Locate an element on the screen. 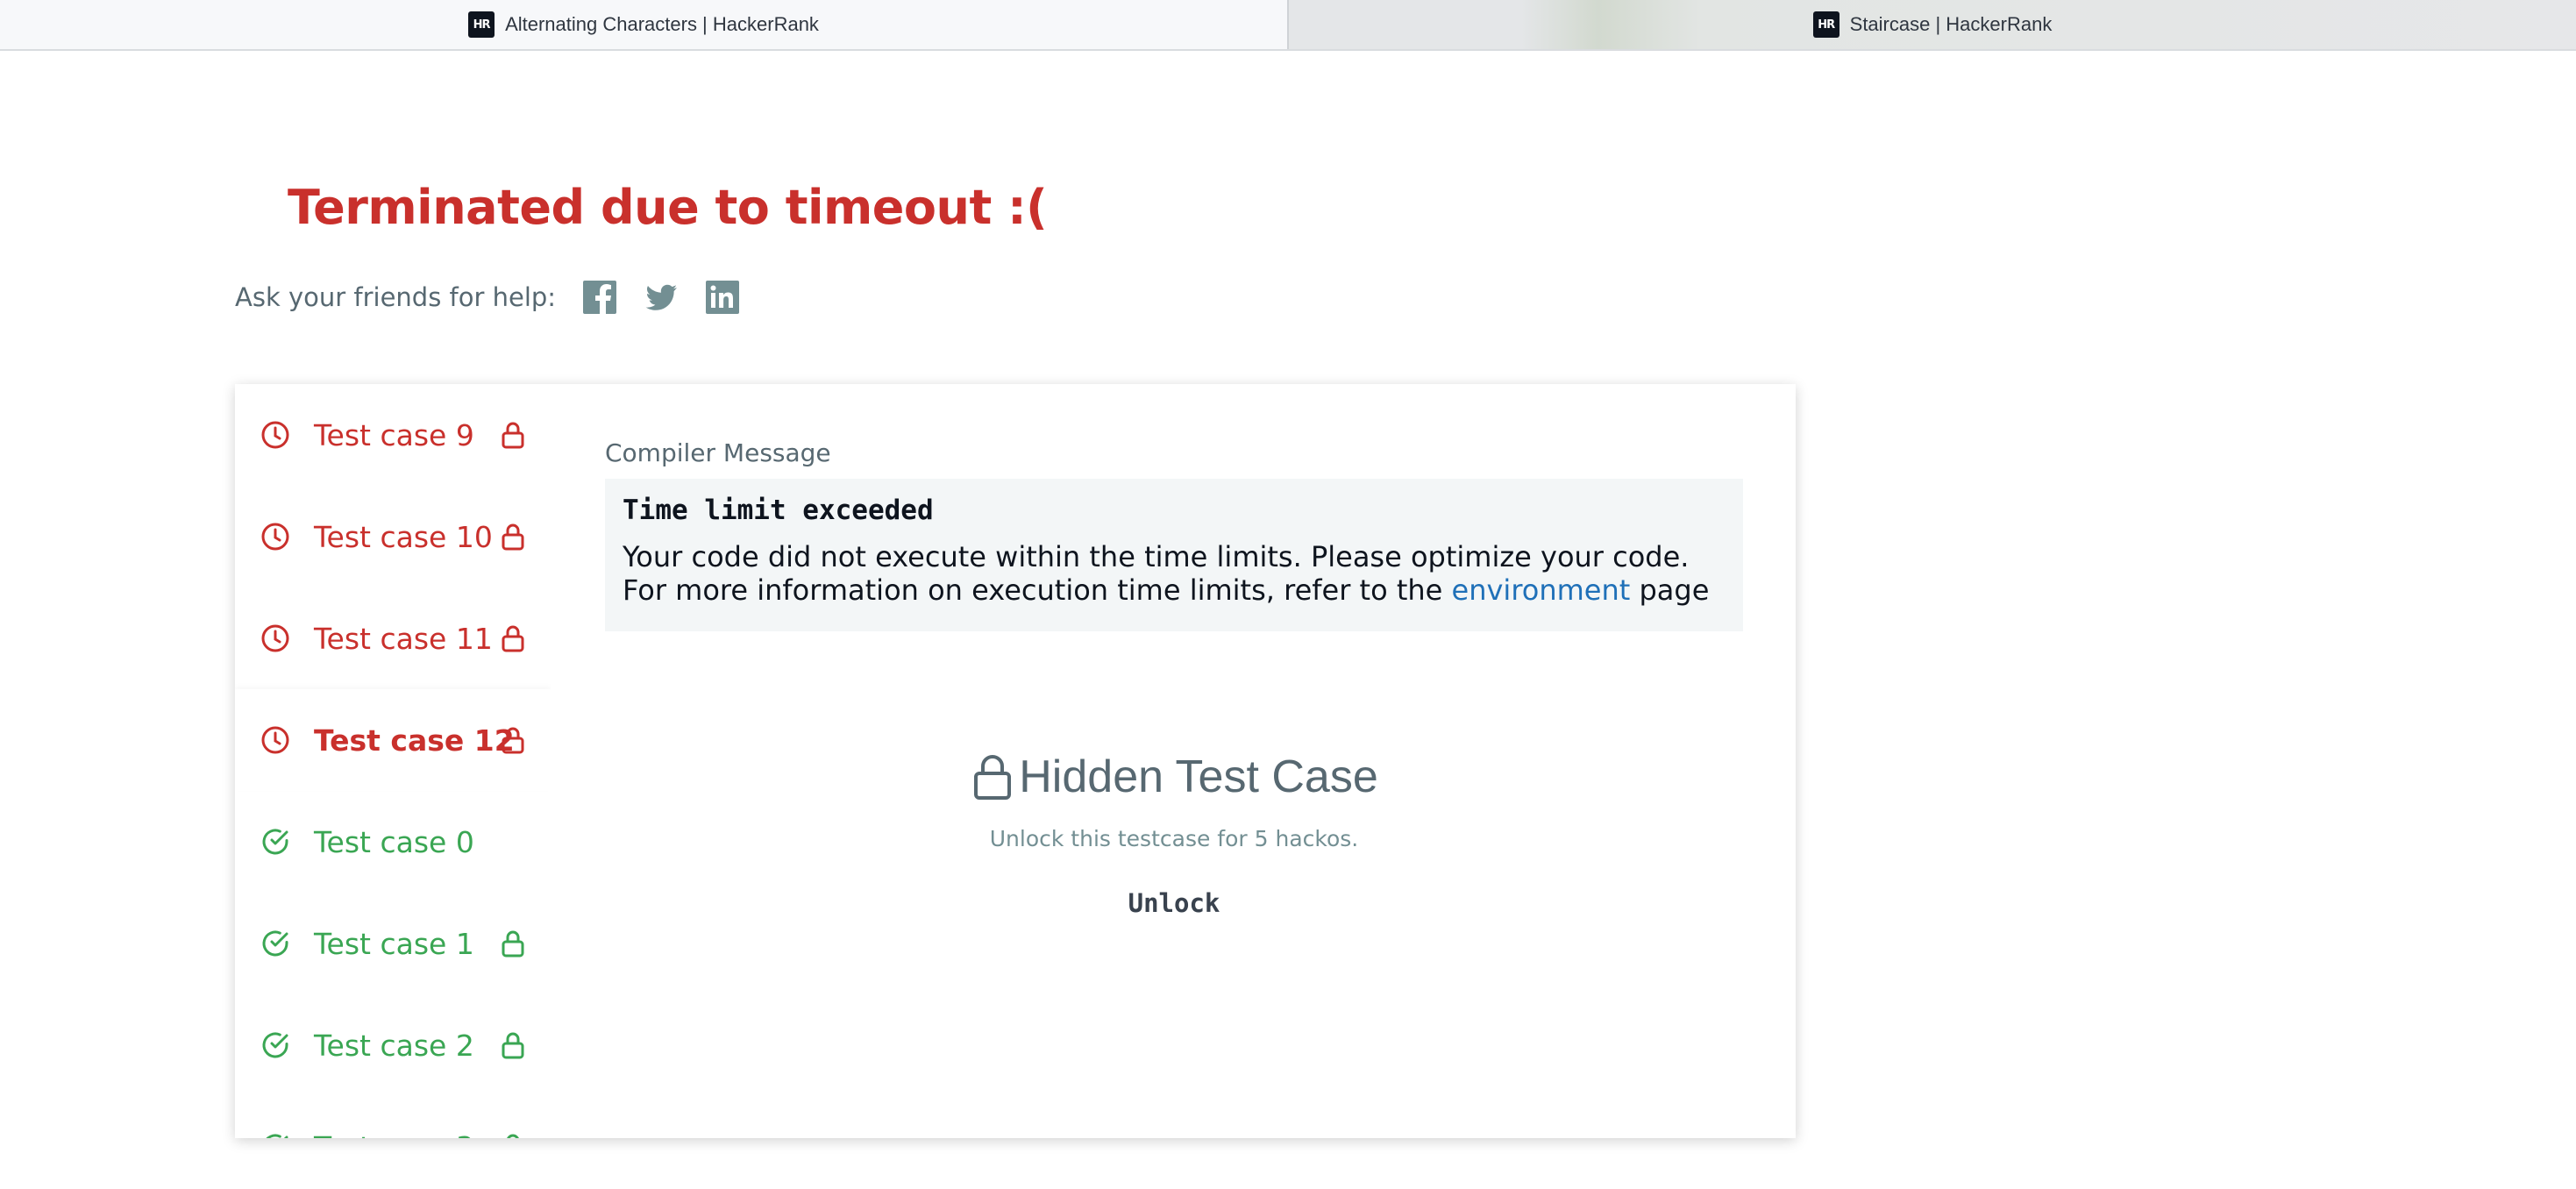 This screenshot has height=1189, width=2576. compiler-message-label: Compiler Message is located at coordinates (718, 453).